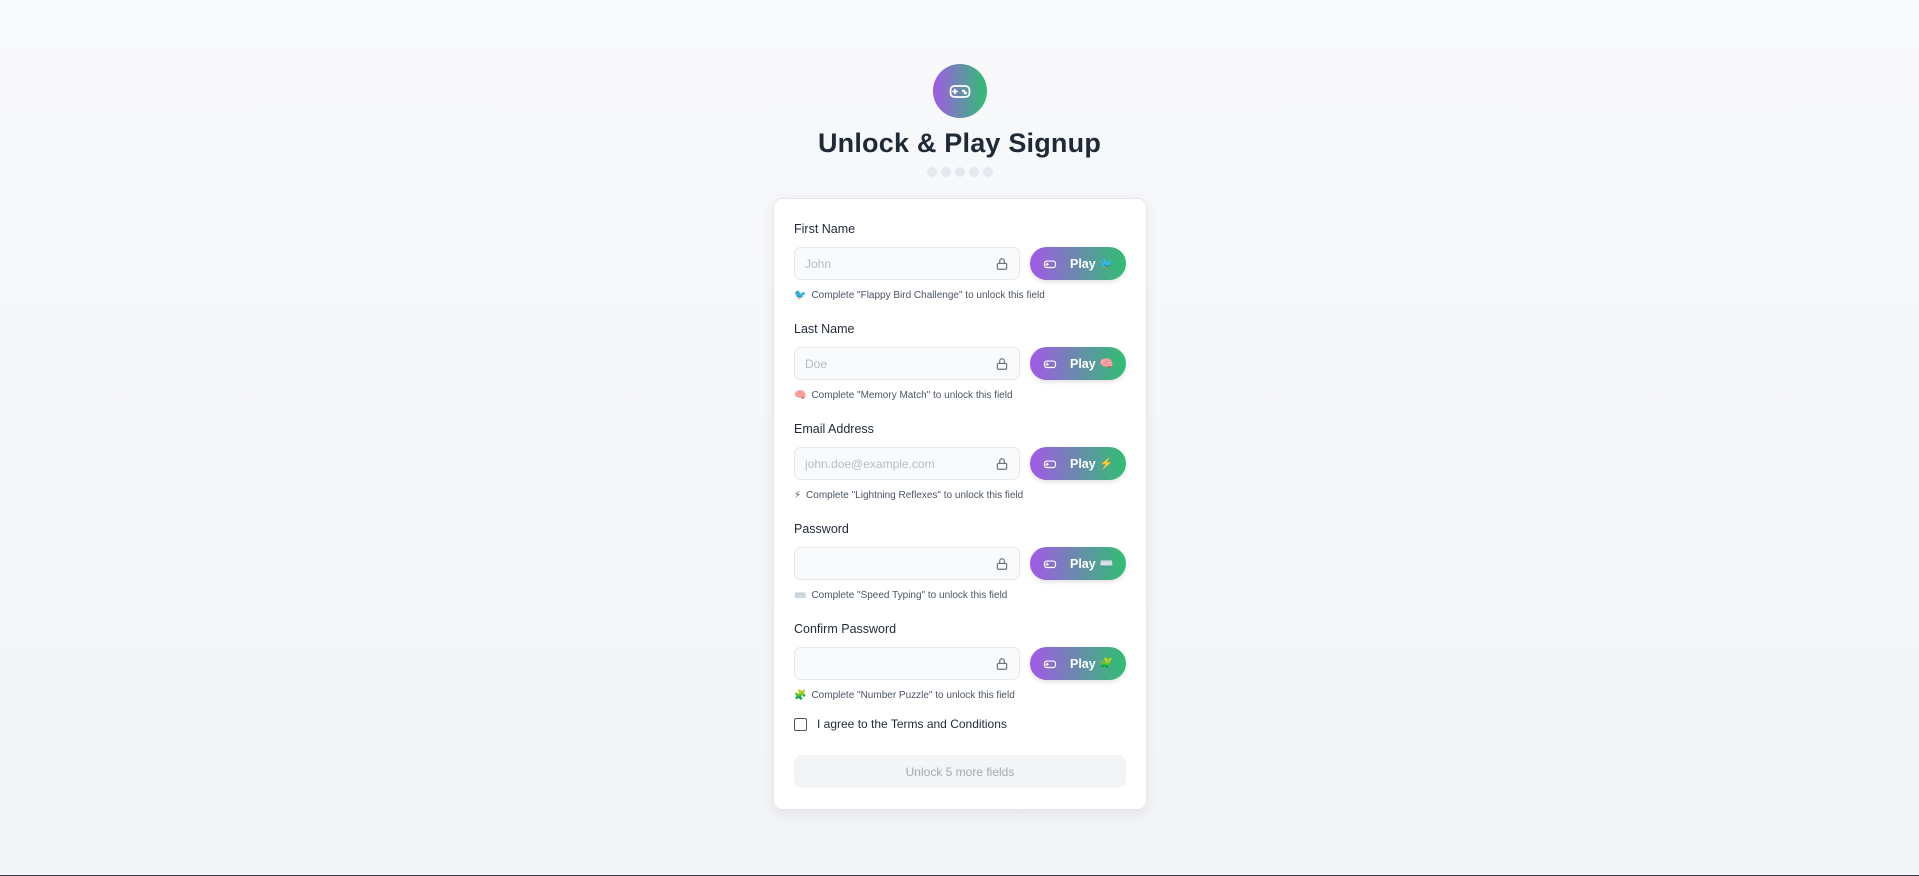  Describe the element at coordinates (890, 363) in the screenshot. I see `last-name-input` at that location.